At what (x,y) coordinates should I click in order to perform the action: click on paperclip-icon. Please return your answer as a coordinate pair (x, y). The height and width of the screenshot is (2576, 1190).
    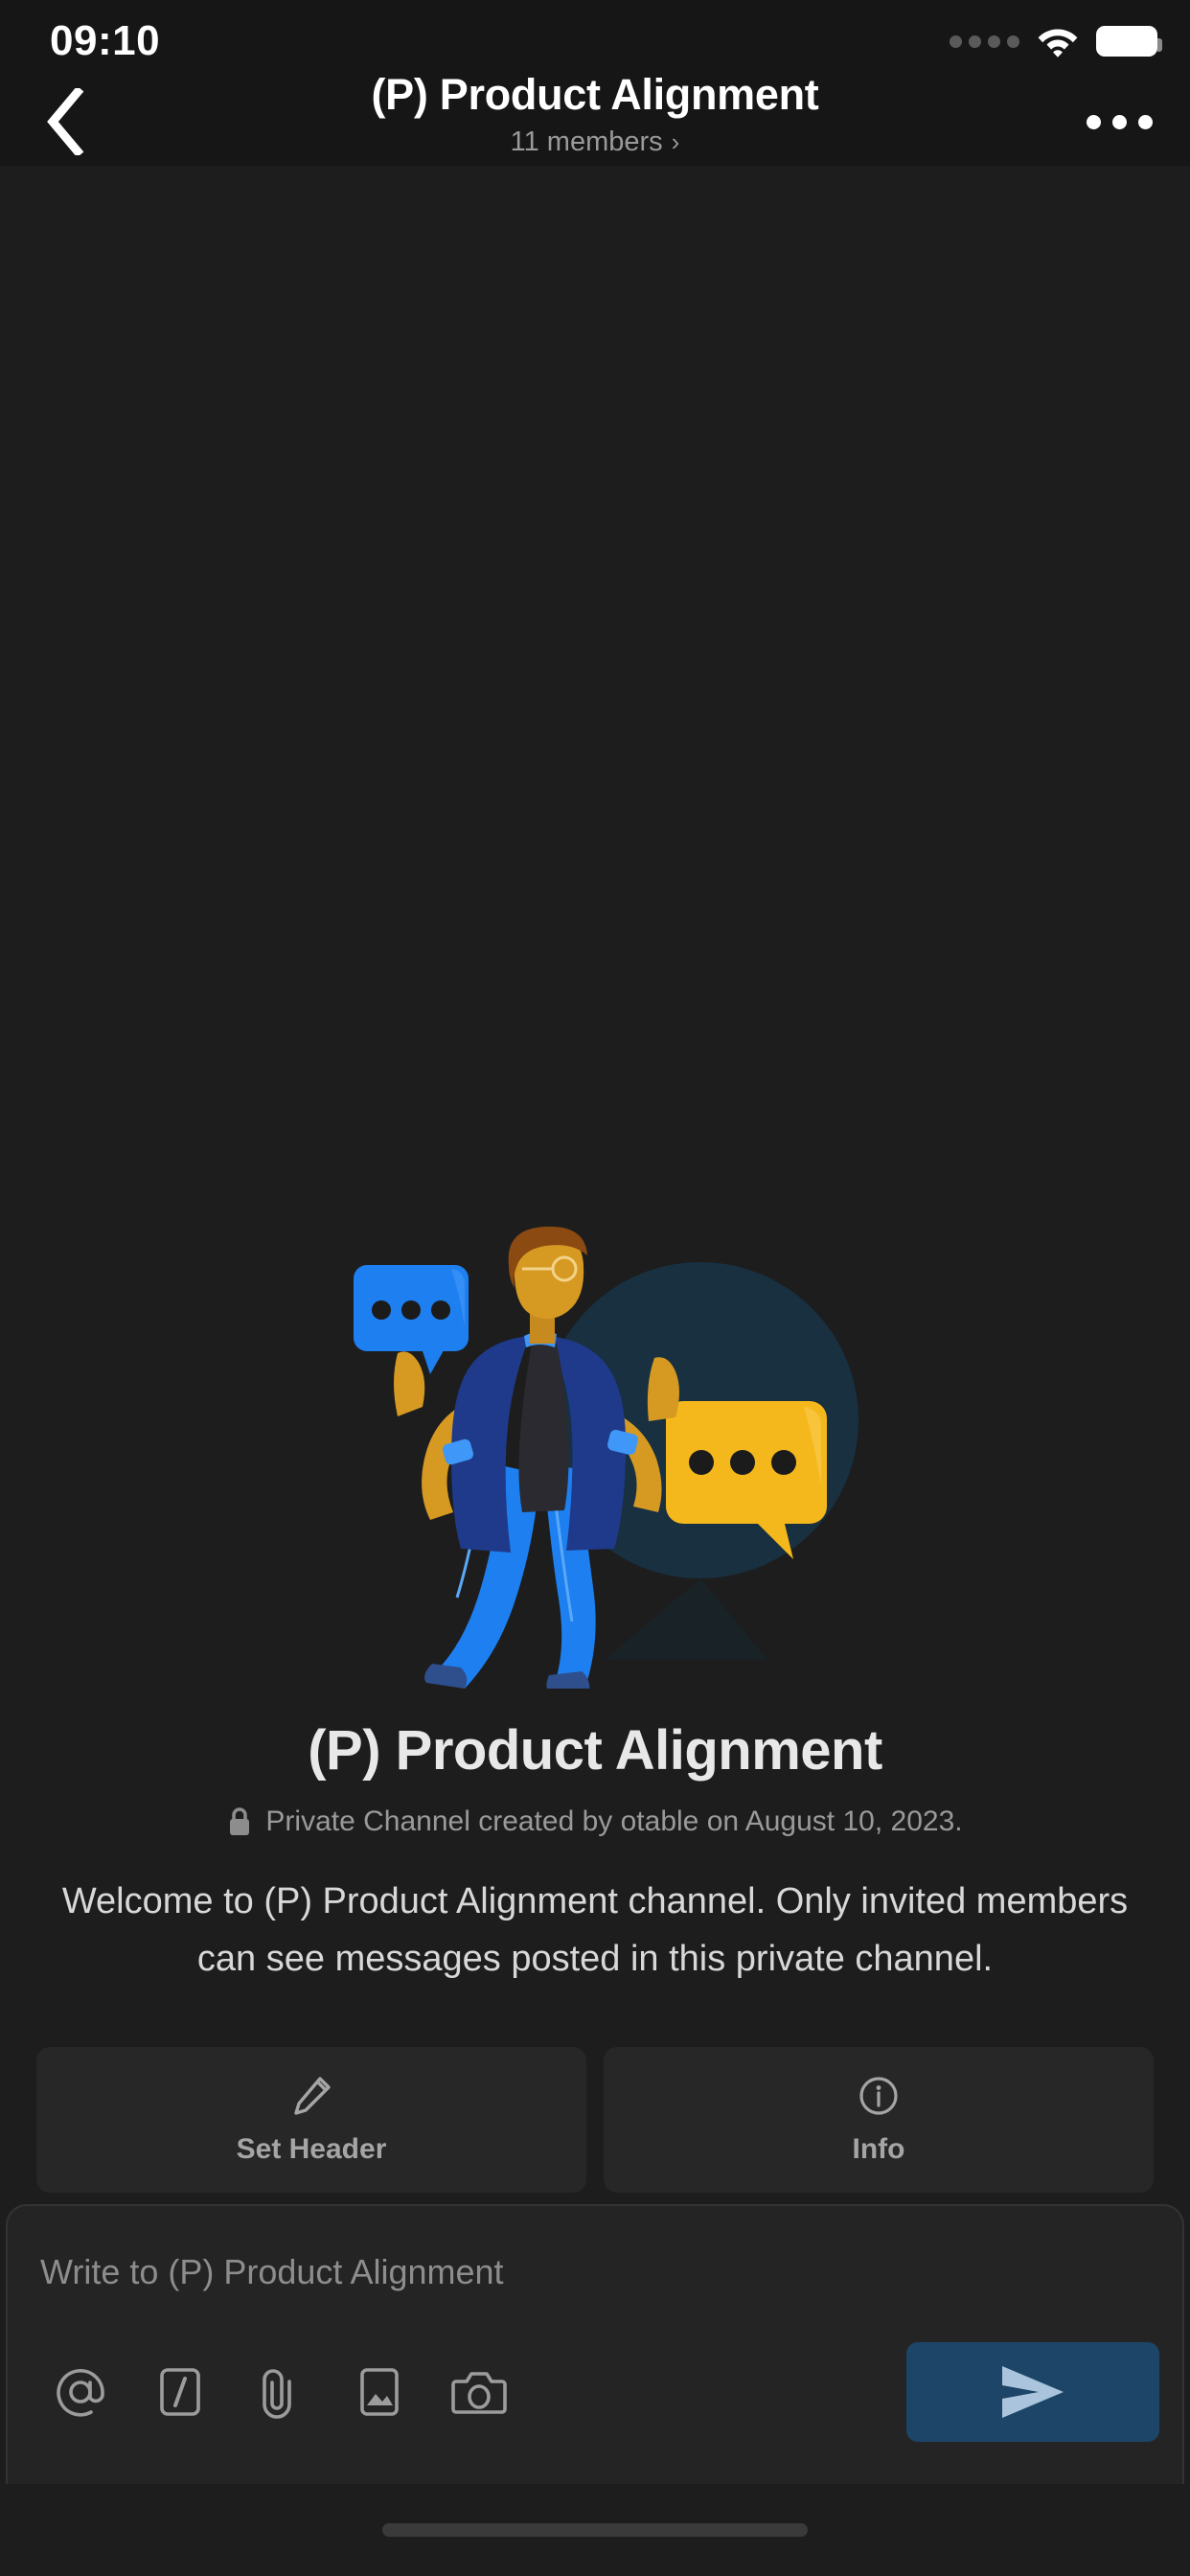
    Looking at the image, I should click on (277, 2394).